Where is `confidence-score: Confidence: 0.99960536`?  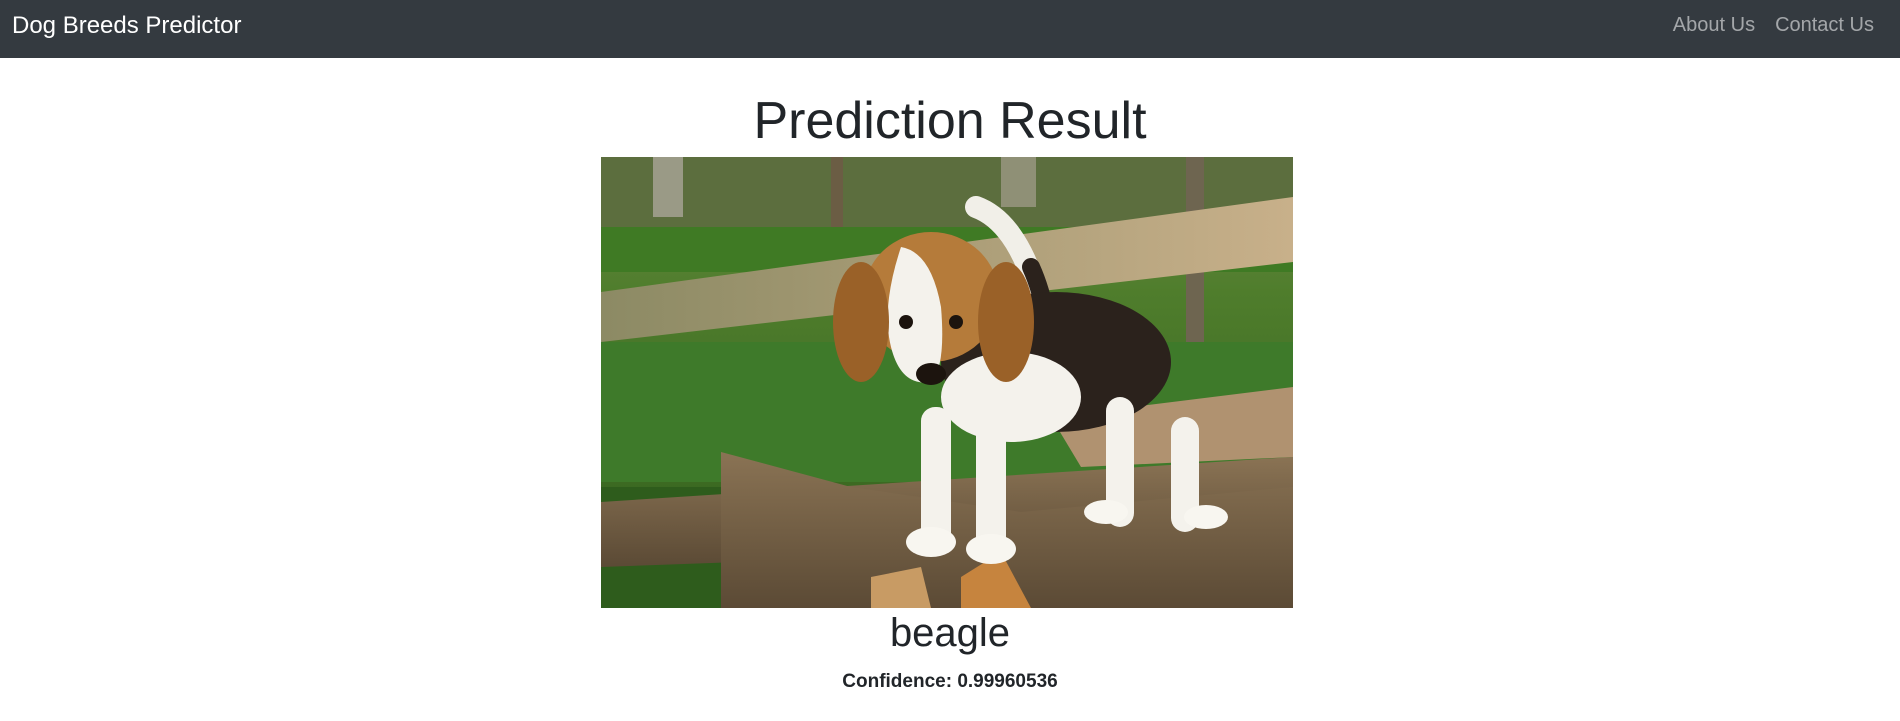
confidence-score: Confidence: 0.99960536 is located at coordinates (950, 681).